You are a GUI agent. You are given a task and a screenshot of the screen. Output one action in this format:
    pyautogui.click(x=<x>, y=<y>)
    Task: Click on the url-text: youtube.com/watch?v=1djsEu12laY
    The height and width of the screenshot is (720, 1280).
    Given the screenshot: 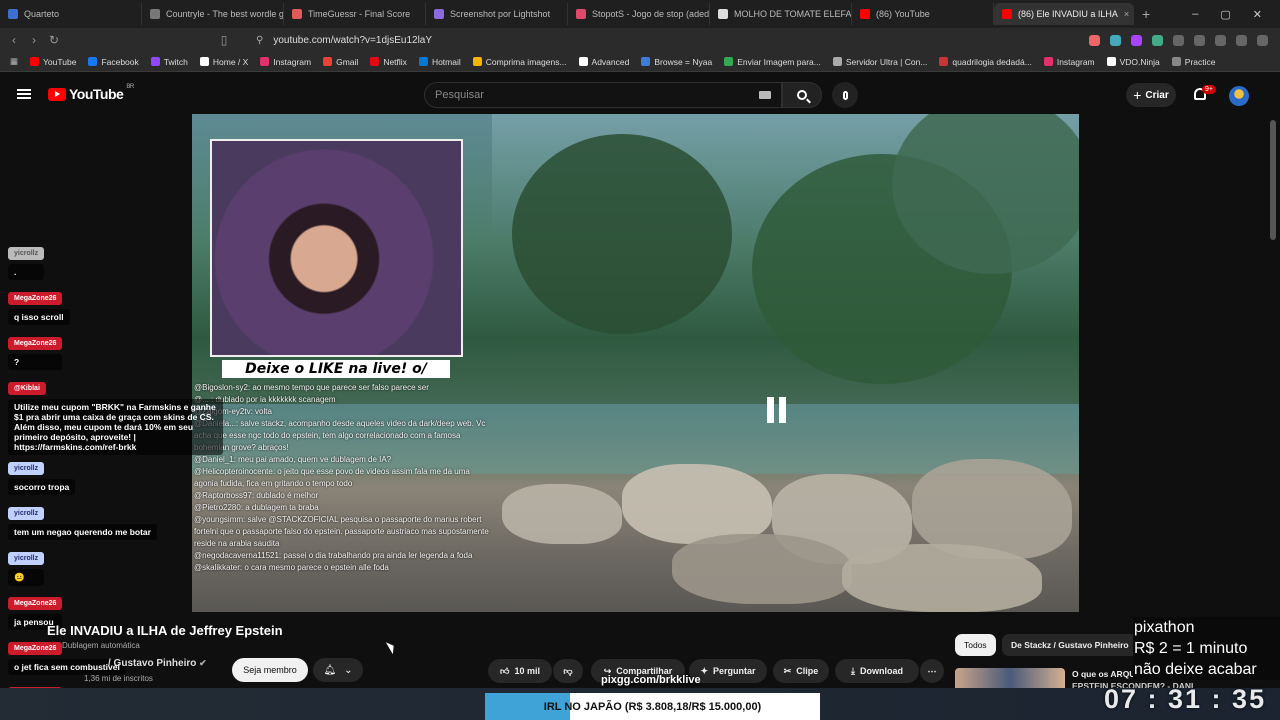 What is the action you would take?
    pyautogui.click(x=353, y=40)
    